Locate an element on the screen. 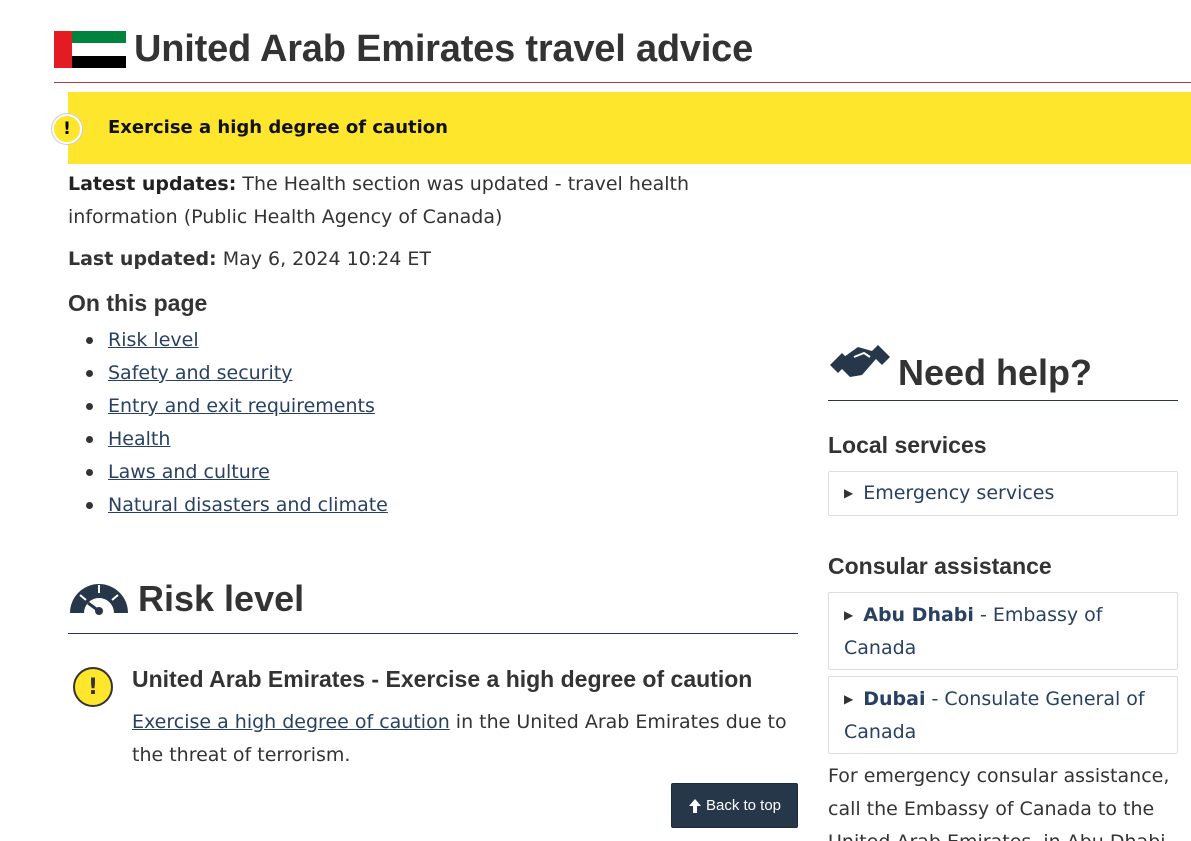 The height and width of the screenshot is (841, 1191). risk-level-heading: Risk level is located at coordinates (221, 598).